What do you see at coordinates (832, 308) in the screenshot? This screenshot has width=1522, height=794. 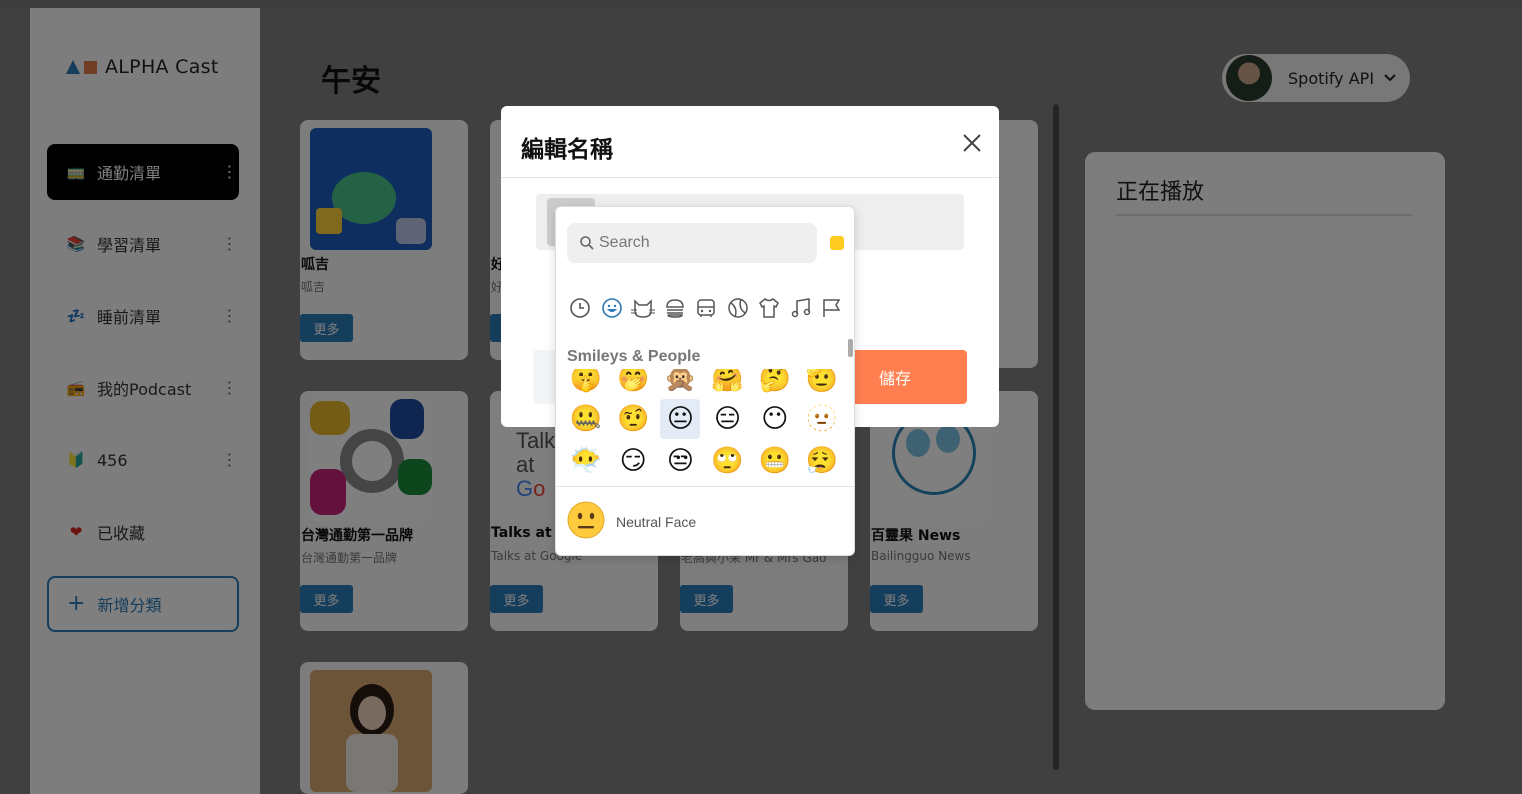 I see `flag-icon` at bounding box center [832, 308].